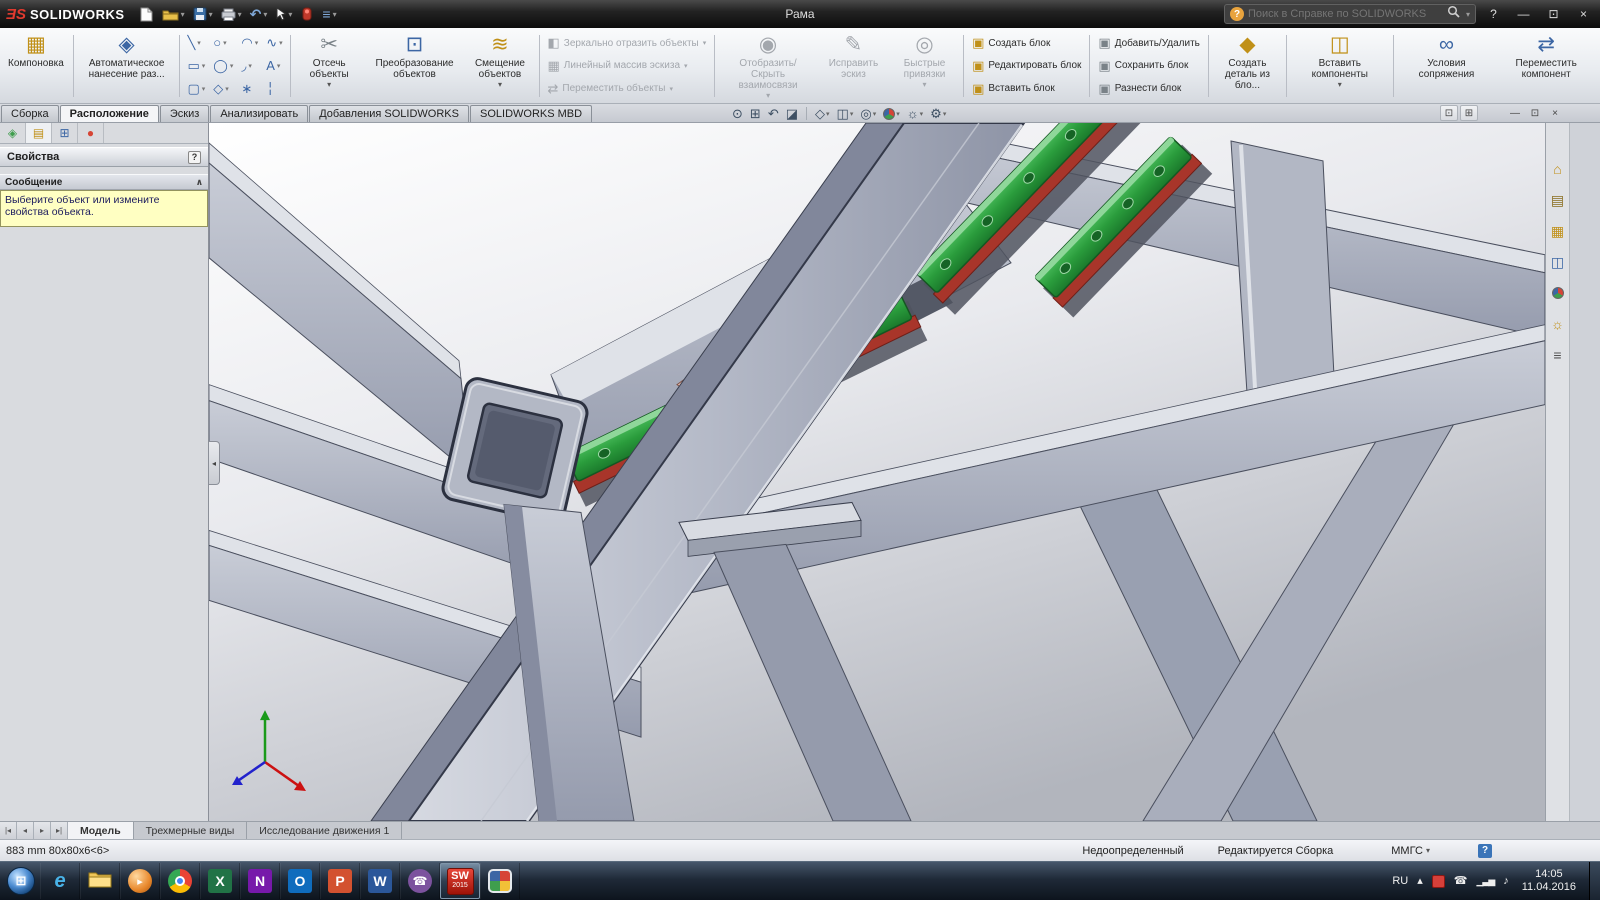 The width and height of the screenshot is (1600, 900). I want to click on sketch-point-button: ∗, so click(249, 88).